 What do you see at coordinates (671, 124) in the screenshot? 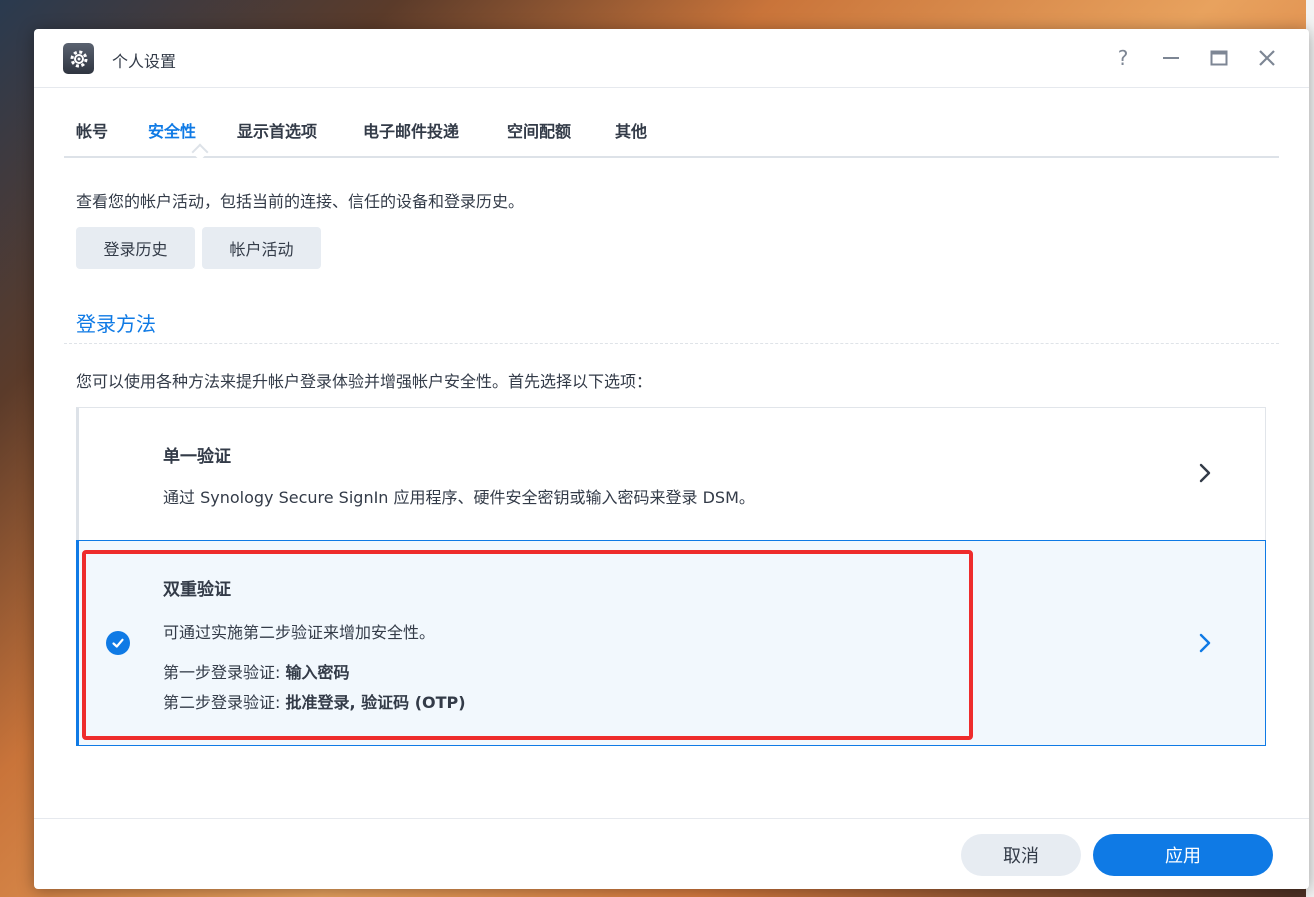
I see `settings-tab-bar: 帐号 安全性 显示首选项 电子邮件投递 空间配额 其他` at bounding box center [671, 124].